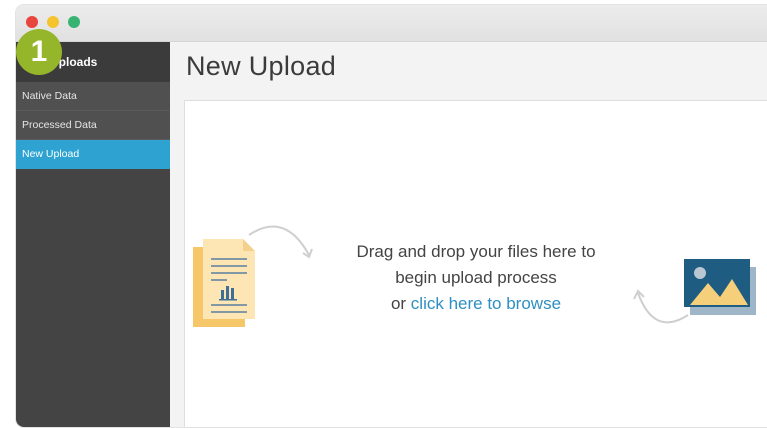  What do you see at coordinates (391, 23) in the screenshot?
I see `window-titlebar` at bounding box center [391, 23].